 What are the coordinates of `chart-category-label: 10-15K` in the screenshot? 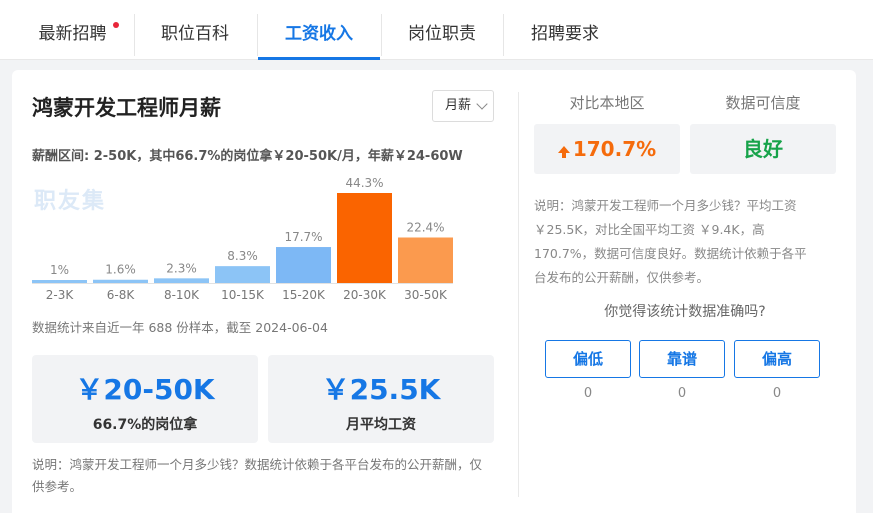 It's located at (243, 295).